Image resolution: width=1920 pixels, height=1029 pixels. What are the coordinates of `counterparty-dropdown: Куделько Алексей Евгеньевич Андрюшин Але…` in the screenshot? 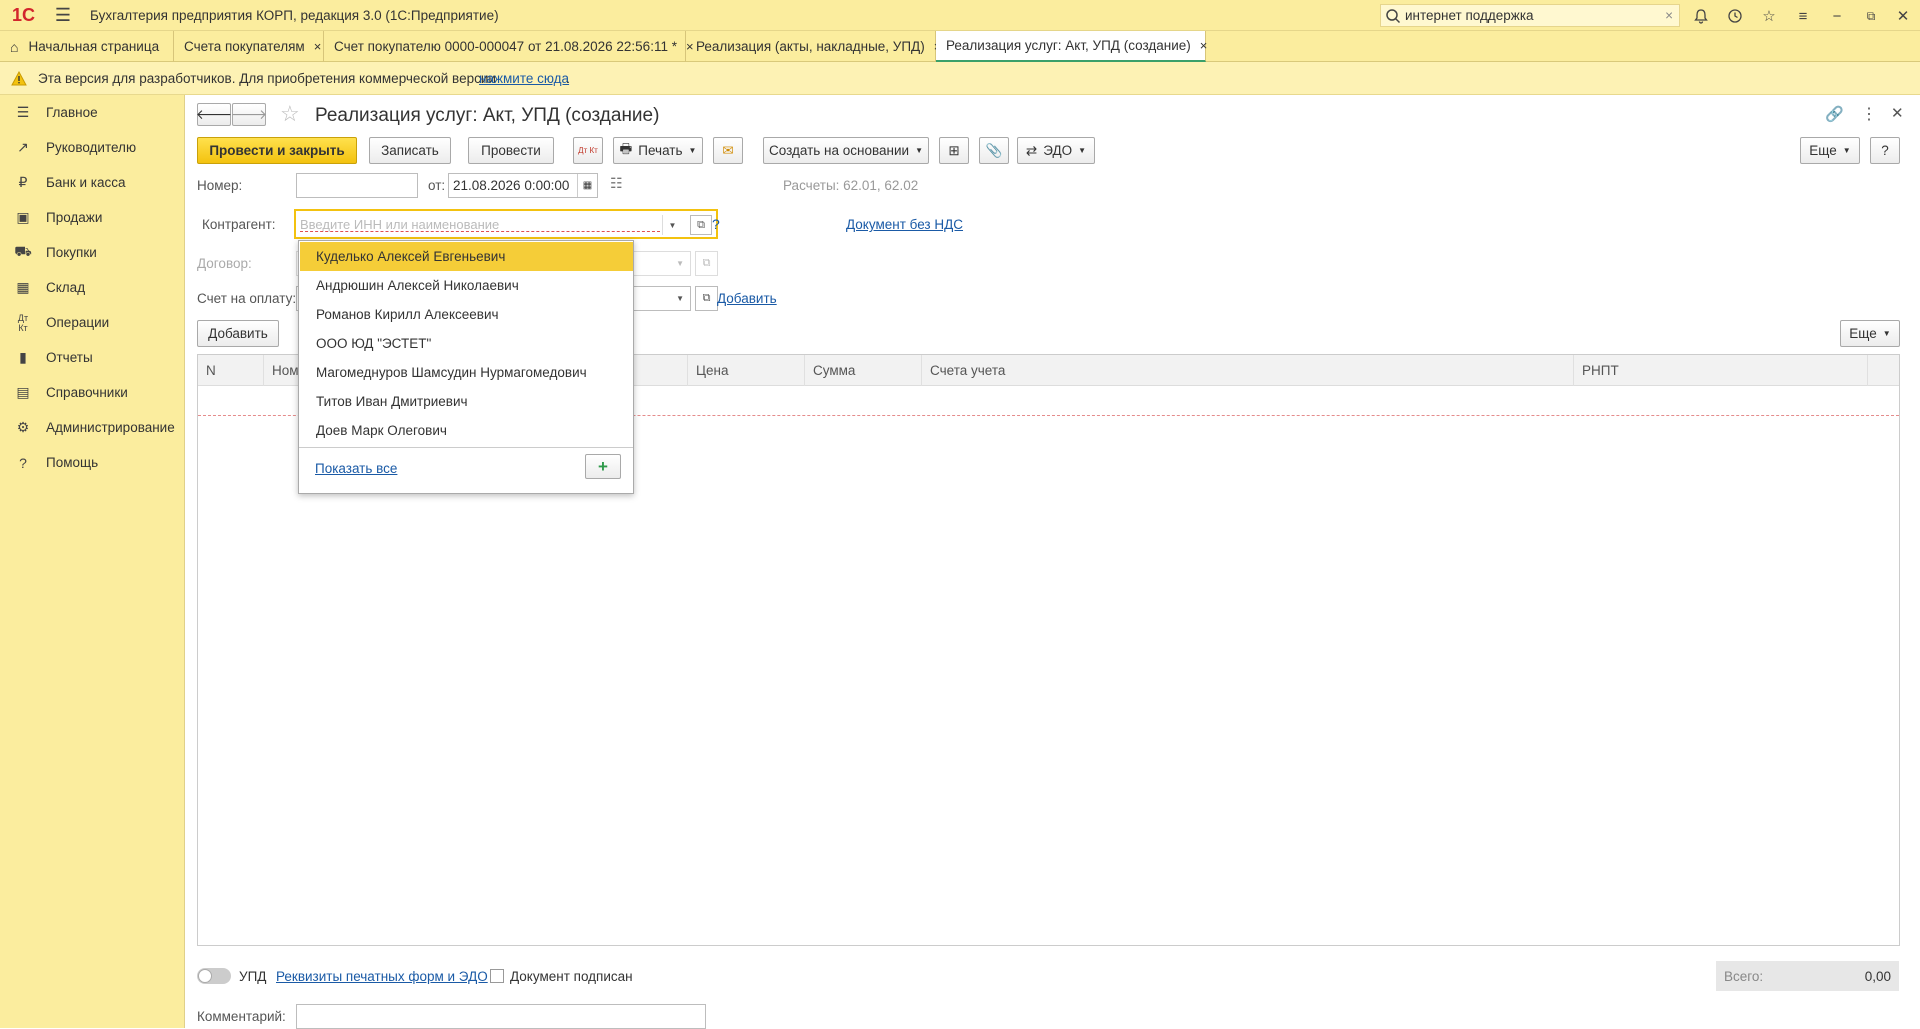 It's located at (466, 367).